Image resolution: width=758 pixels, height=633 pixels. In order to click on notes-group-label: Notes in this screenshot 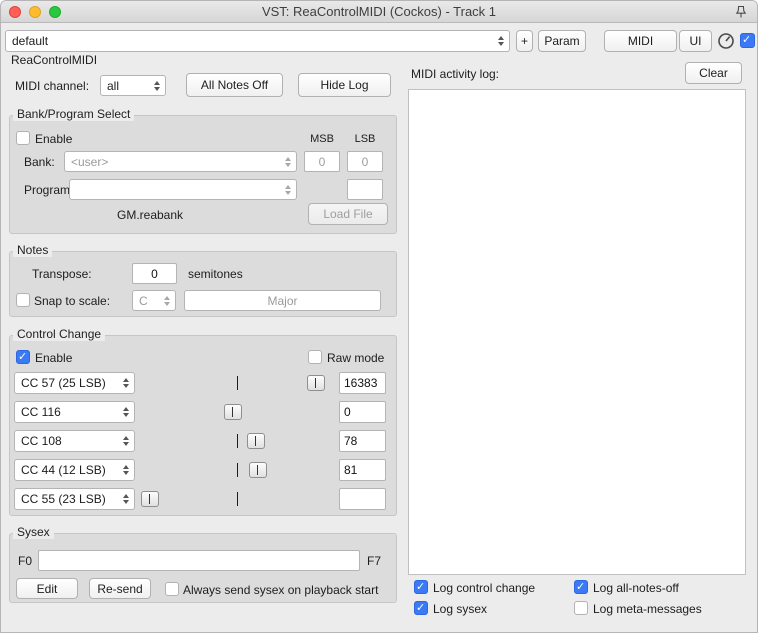, I will do `click(33, 250)`.